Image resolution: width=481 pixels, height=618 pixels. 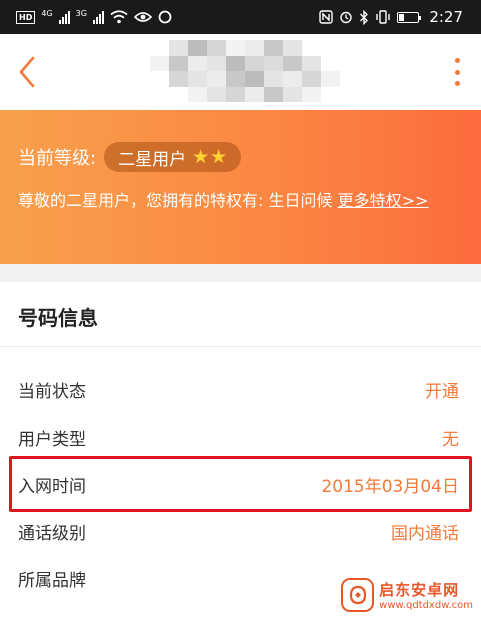 I want to click on status-bar-left: HD 4G 3G, so click(x=94, y=17).